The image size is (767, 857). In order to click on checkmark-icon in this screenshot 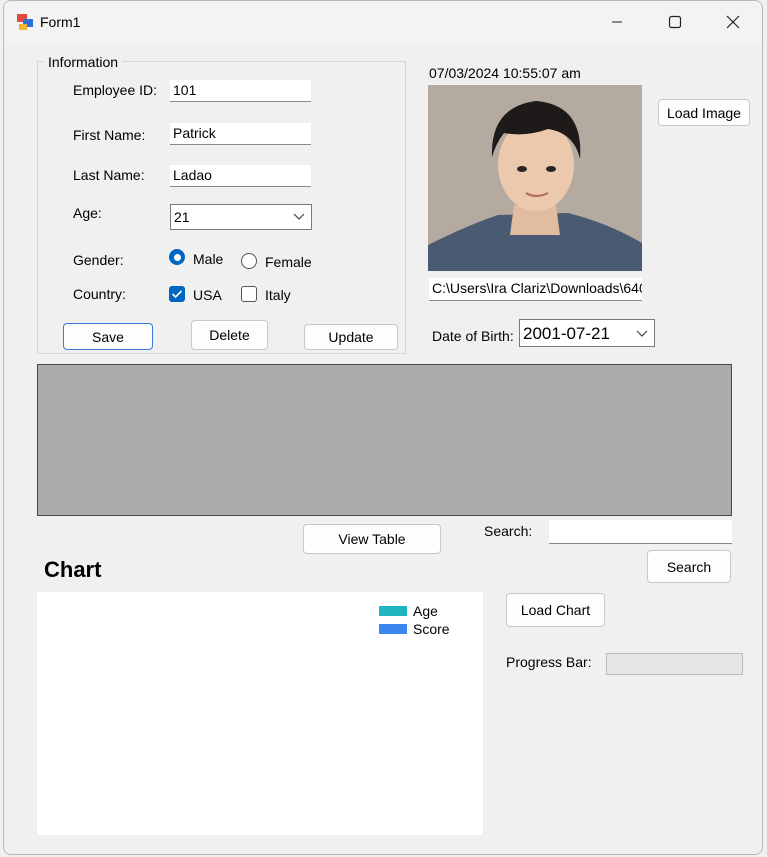, I will do `click(177, 294)`.